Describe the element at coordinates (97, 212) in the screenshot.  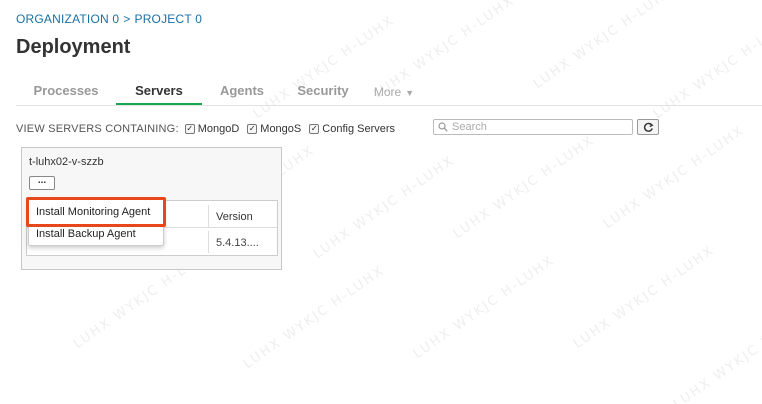
I see `menu-item-install-monitoring-agent: Install Monitoring Agent` at that location.